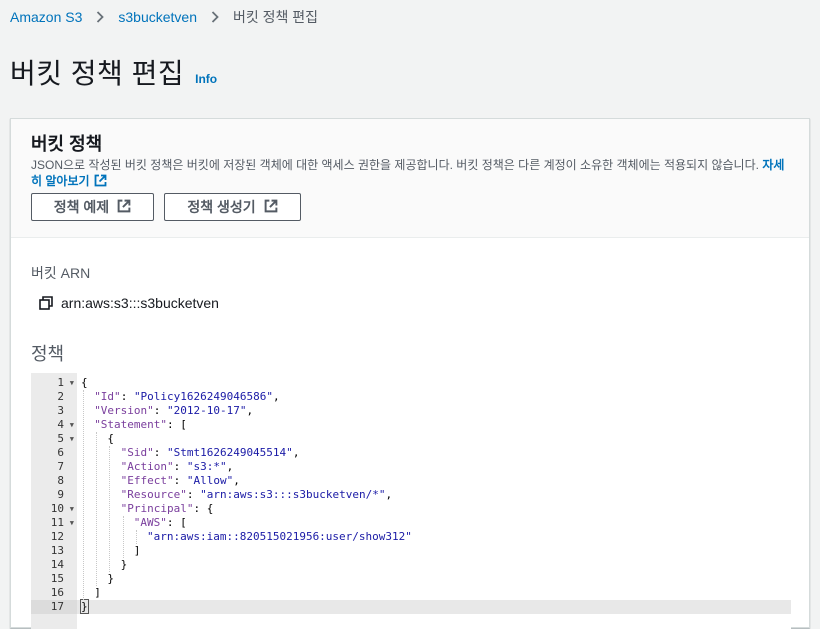 This screenshot has height=629, width=820. What do you see at coordinates (206, 466) in the screenshot?
I see `json-string: "s3:*"` at bounding box center [206, 466].